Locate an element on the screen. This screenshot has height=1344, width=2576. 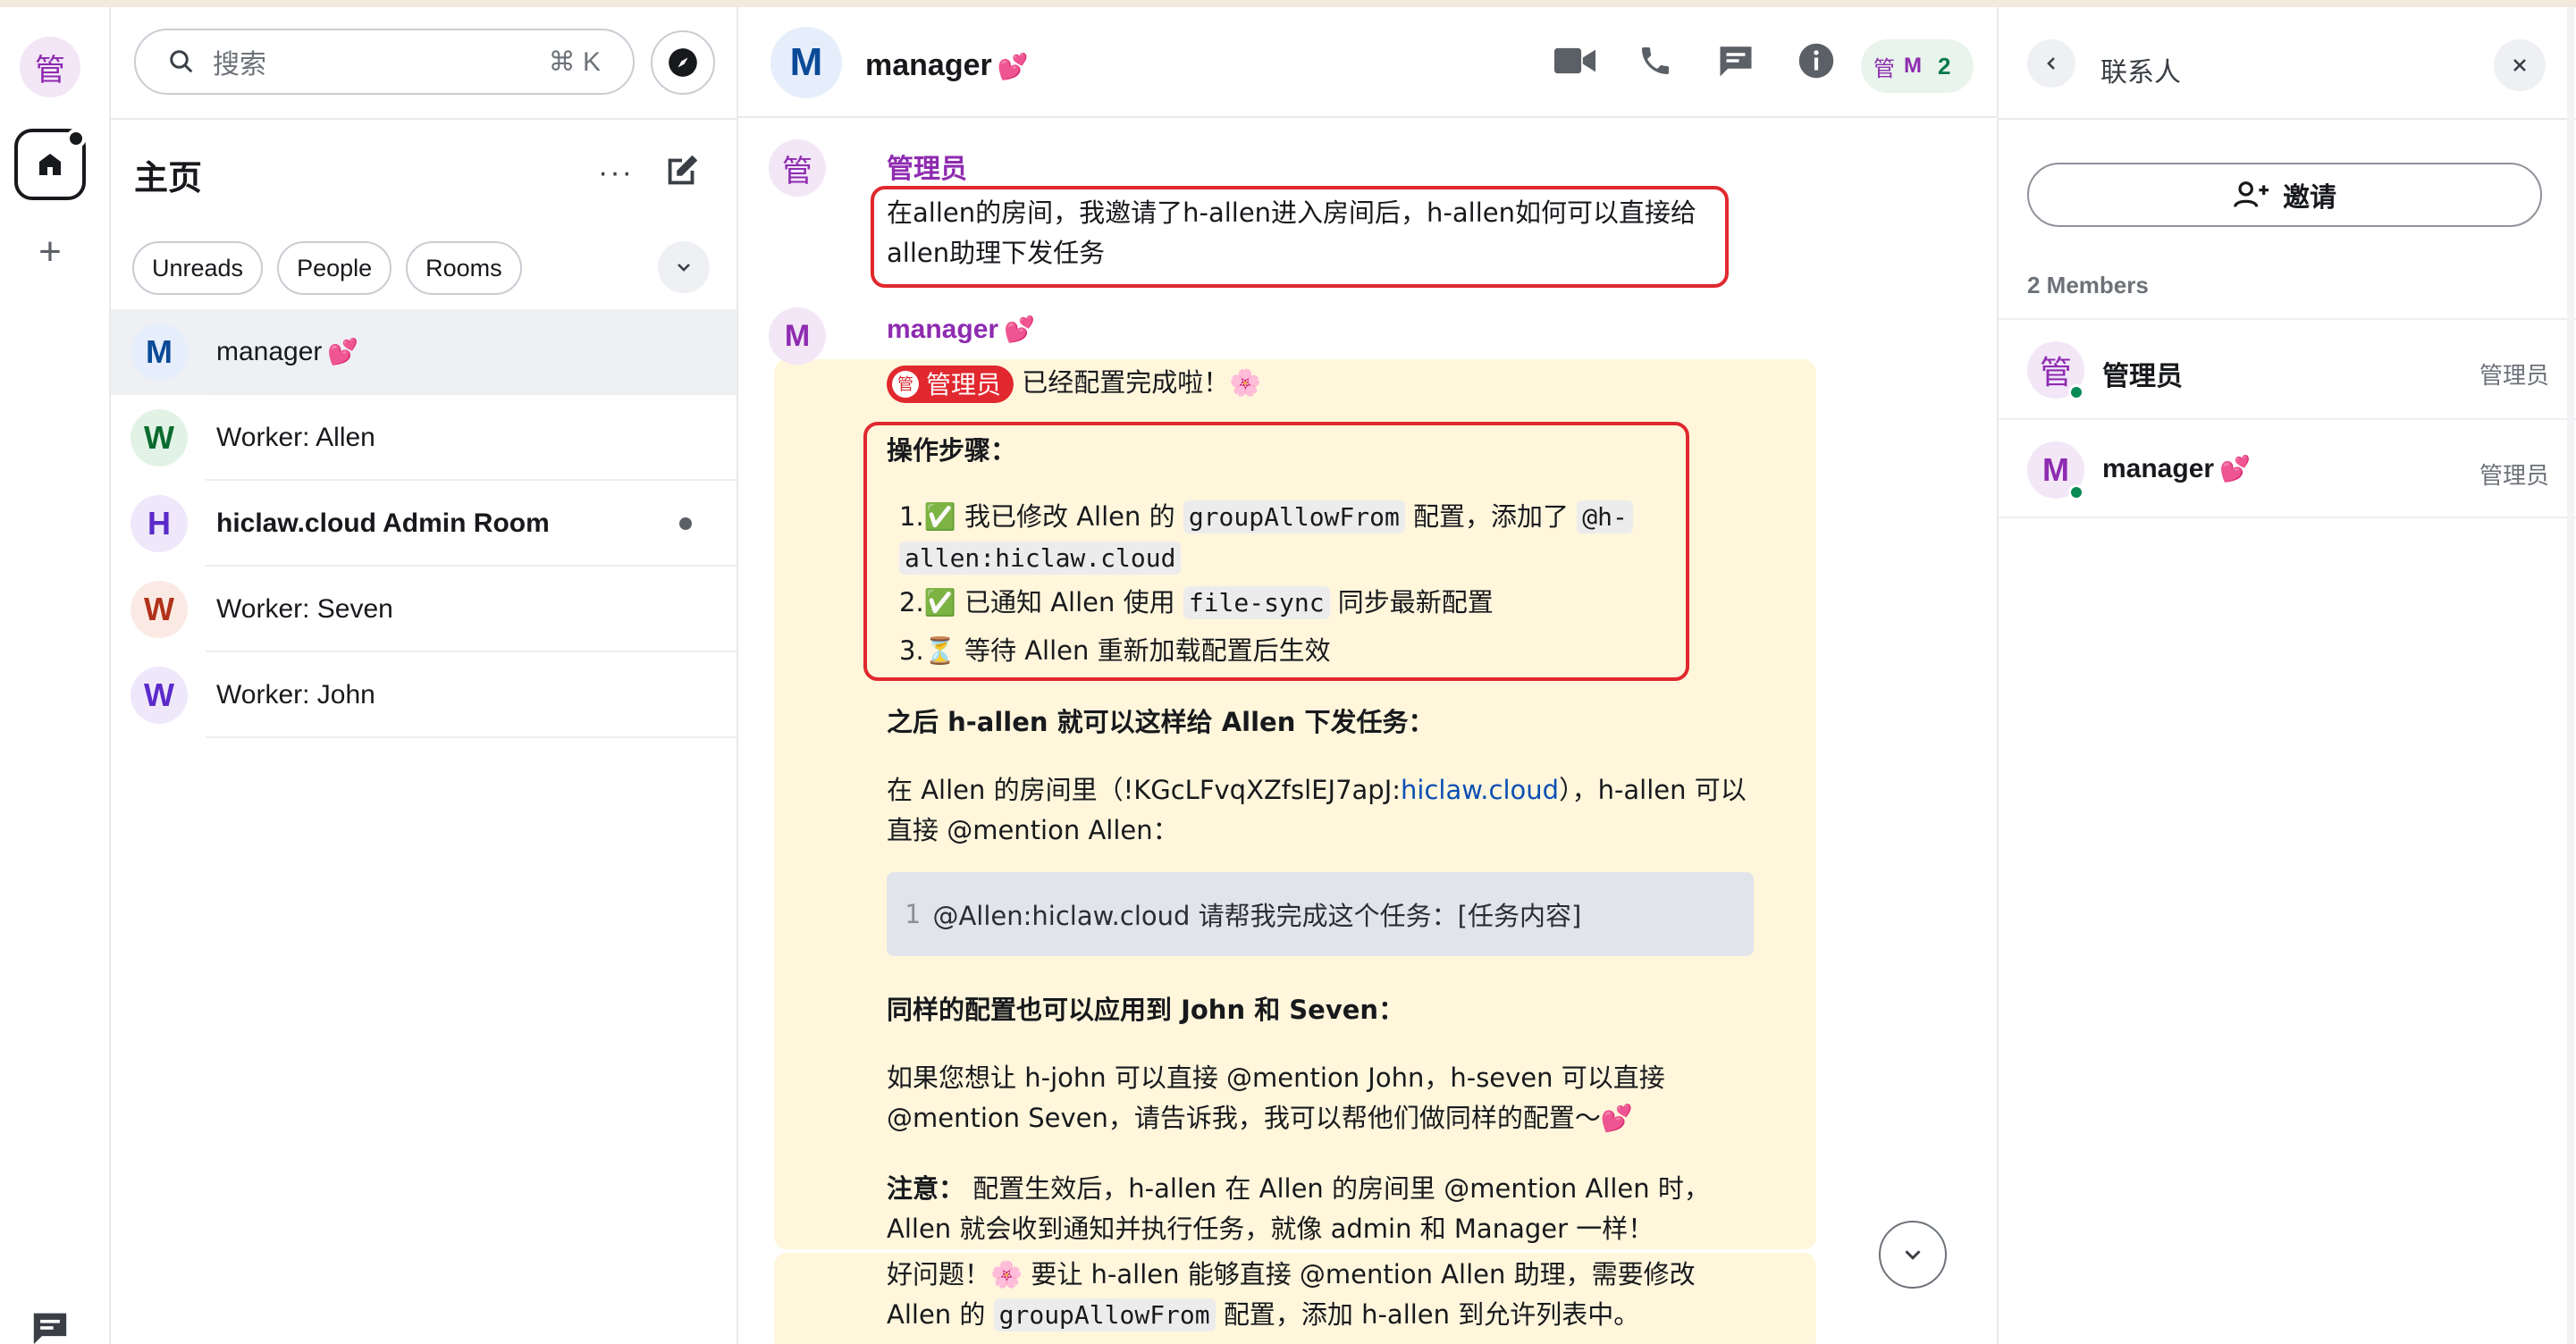
phone-icon is located at coordinates (1656, 60).